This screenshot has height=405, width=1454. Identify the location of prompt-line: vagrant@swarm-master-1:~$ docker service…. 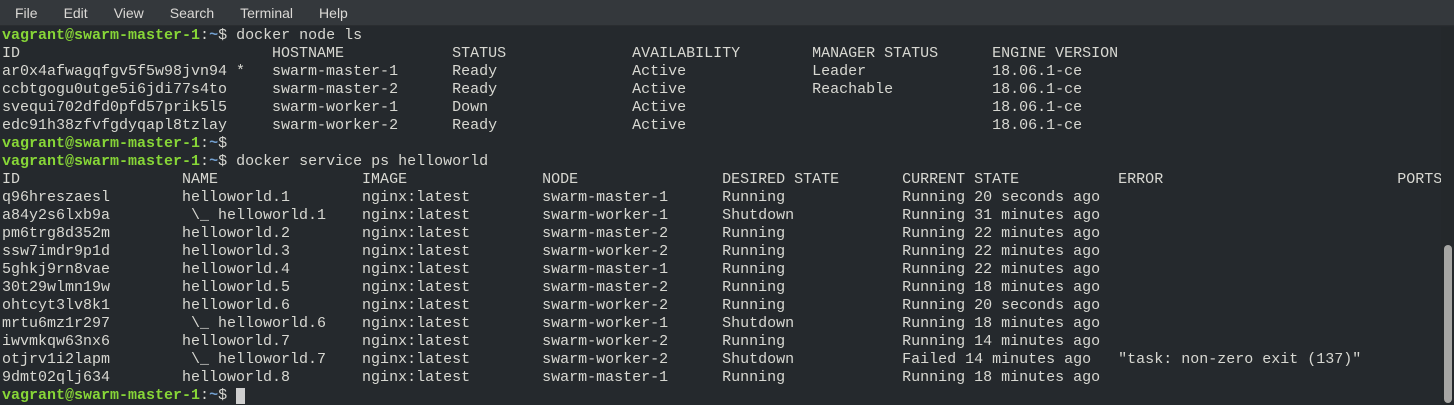
(728, 162).